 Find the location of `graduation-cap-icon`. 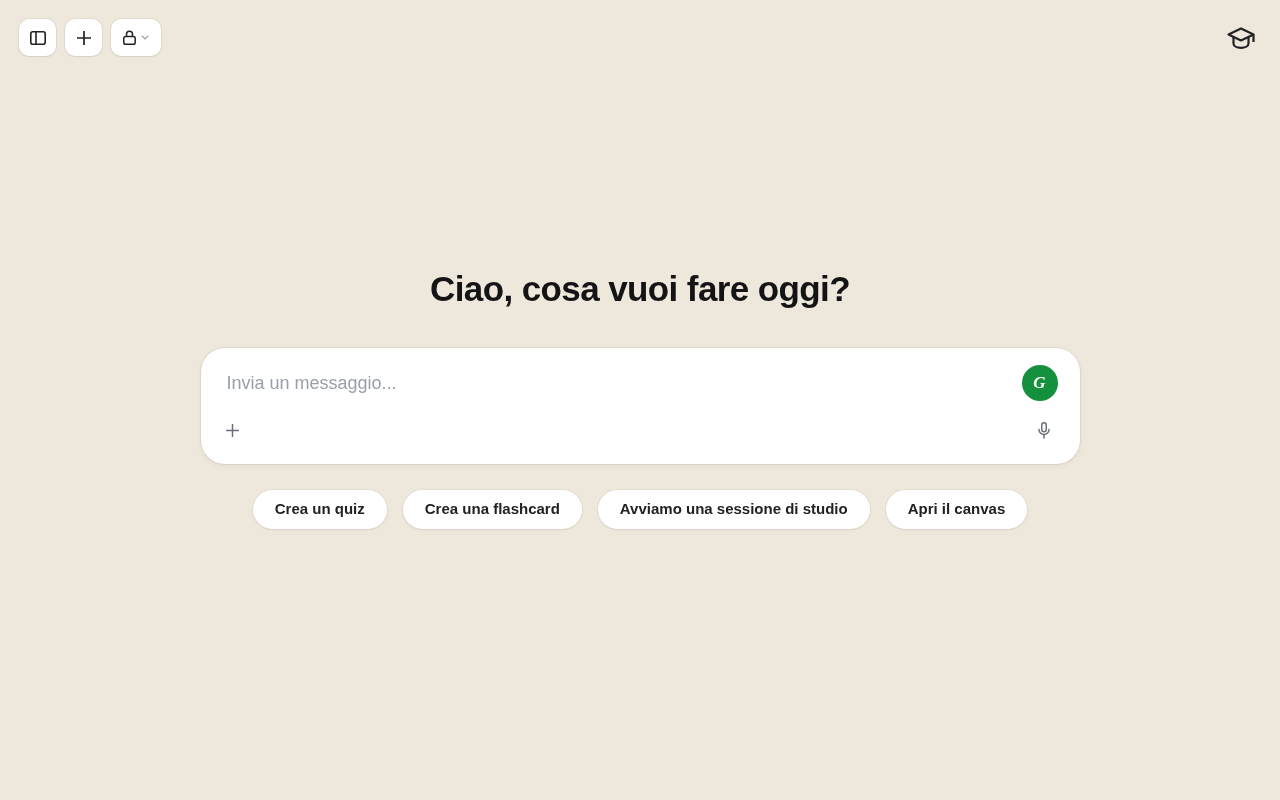

graduation-cap-icon is located at coordinates (1241, 37).